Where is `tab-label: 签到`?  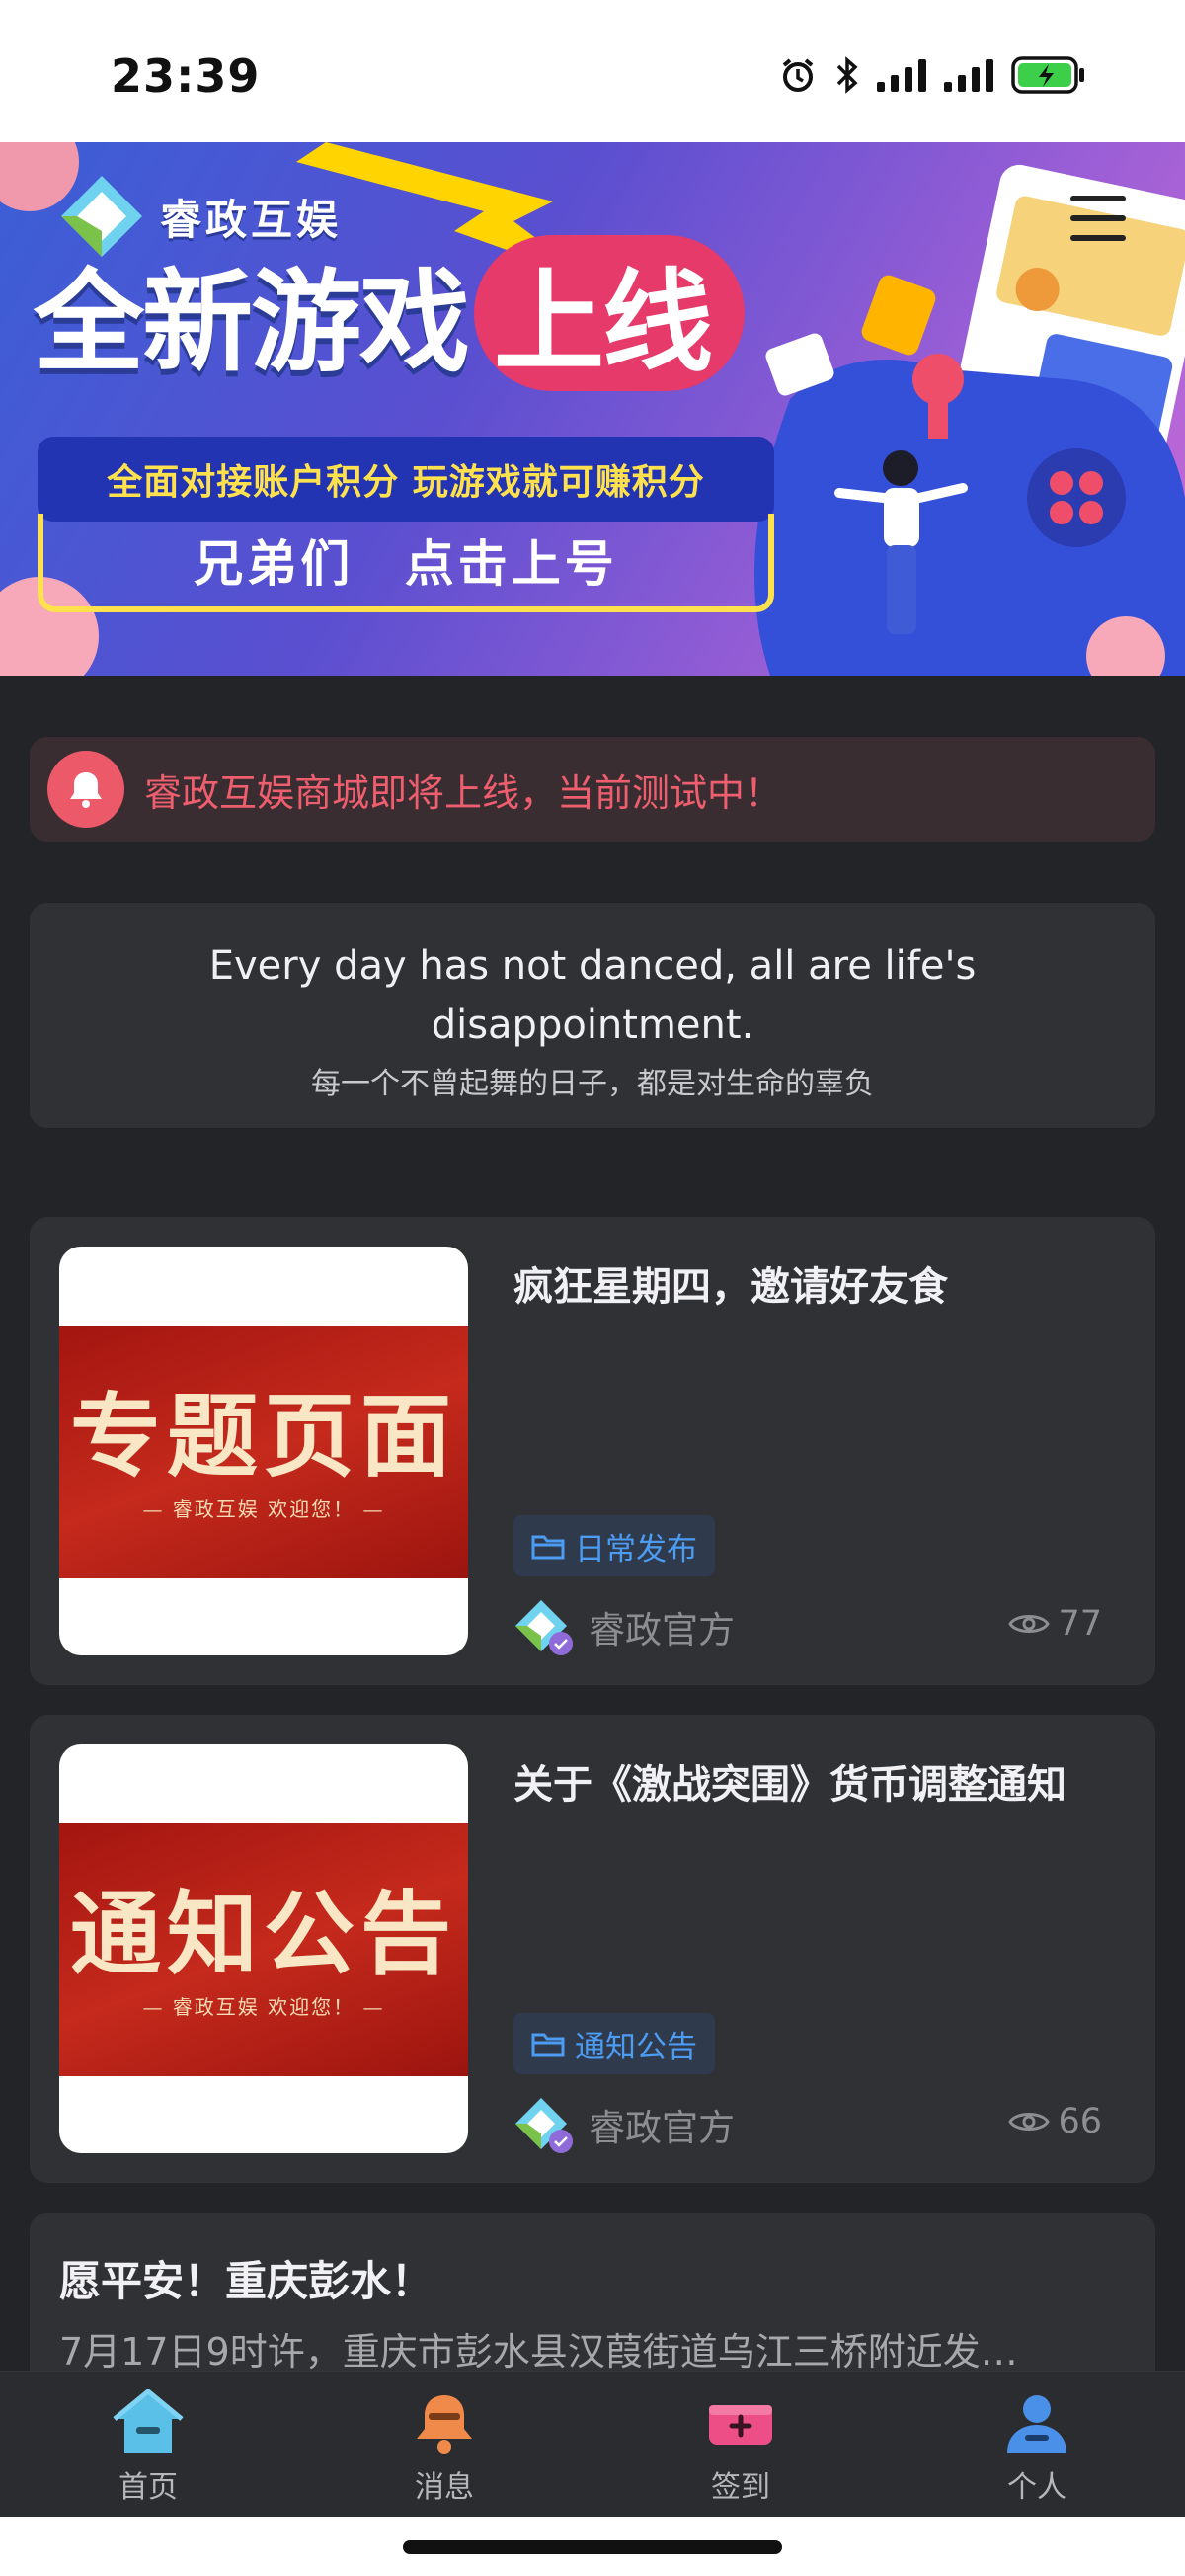
tab-label: 签到 is located at coordinates (740, 2487).